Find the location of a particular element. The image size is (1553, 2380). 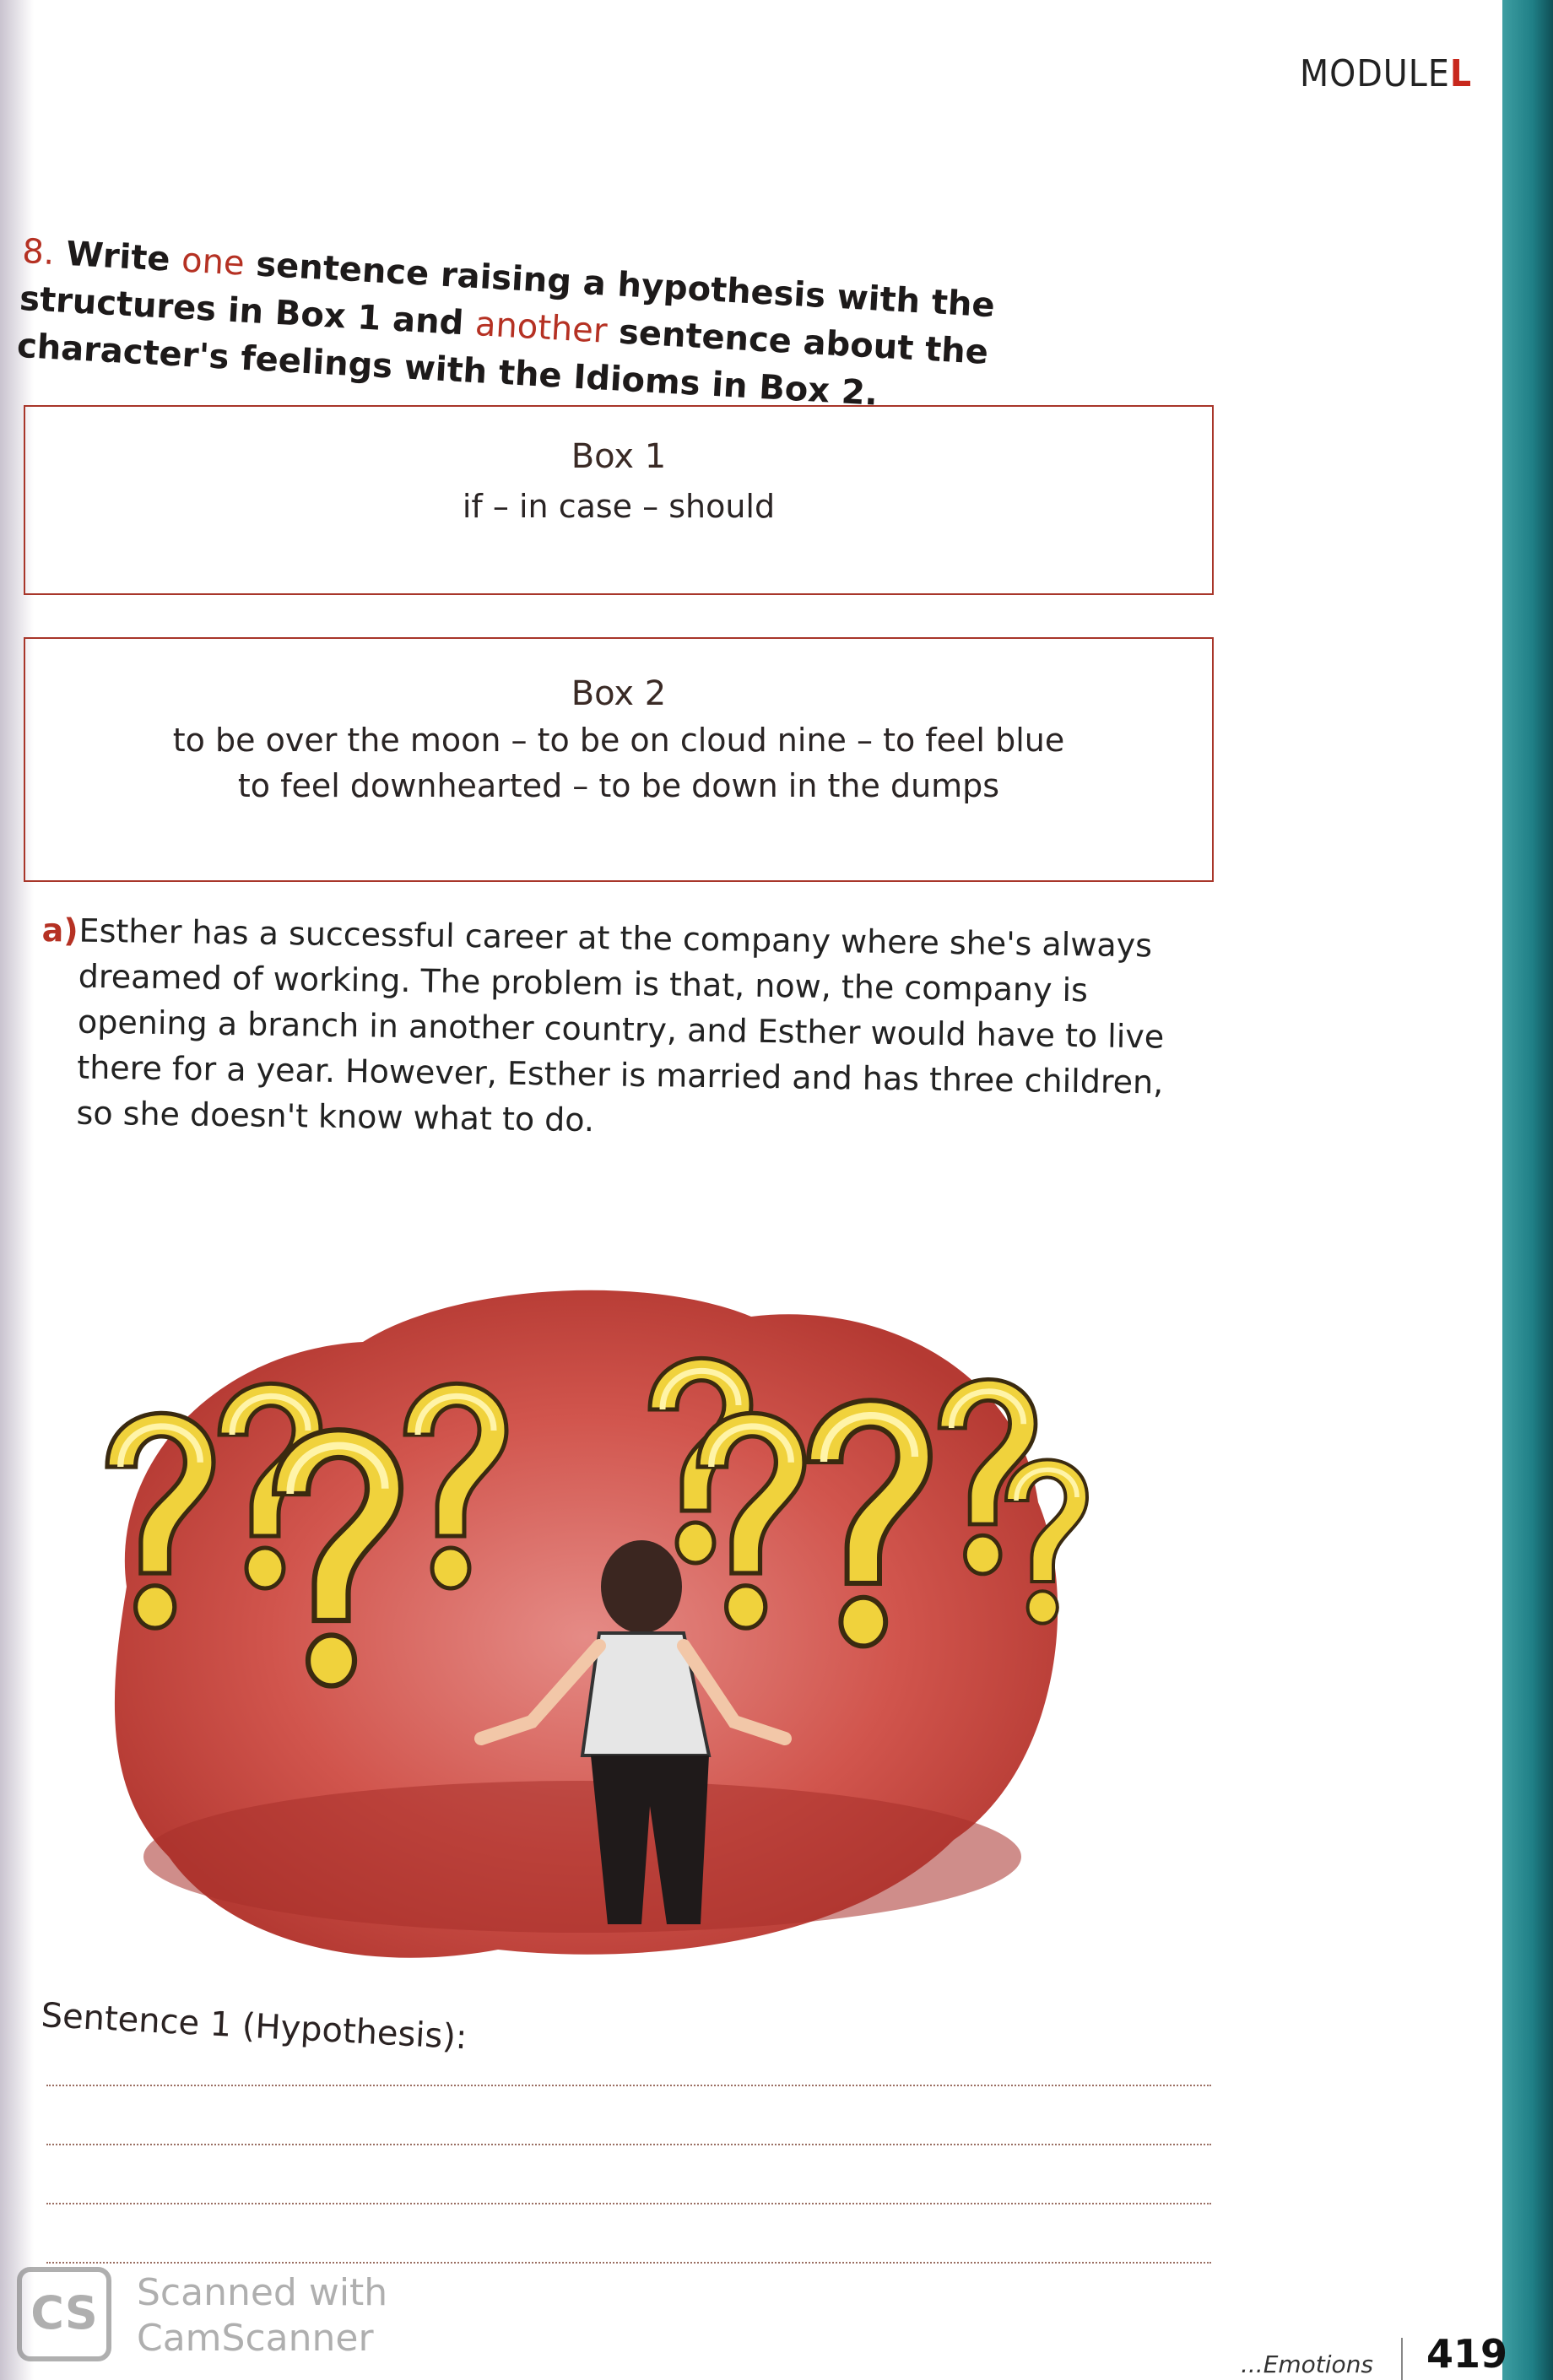

box-1-content: if – in case – should is located at coordinates (619, 506).